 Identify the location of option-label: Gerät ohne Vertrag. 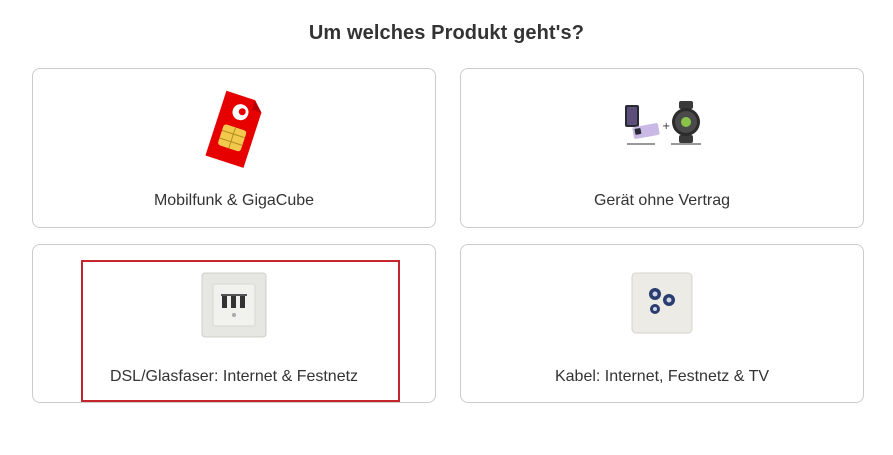
(662, 200).